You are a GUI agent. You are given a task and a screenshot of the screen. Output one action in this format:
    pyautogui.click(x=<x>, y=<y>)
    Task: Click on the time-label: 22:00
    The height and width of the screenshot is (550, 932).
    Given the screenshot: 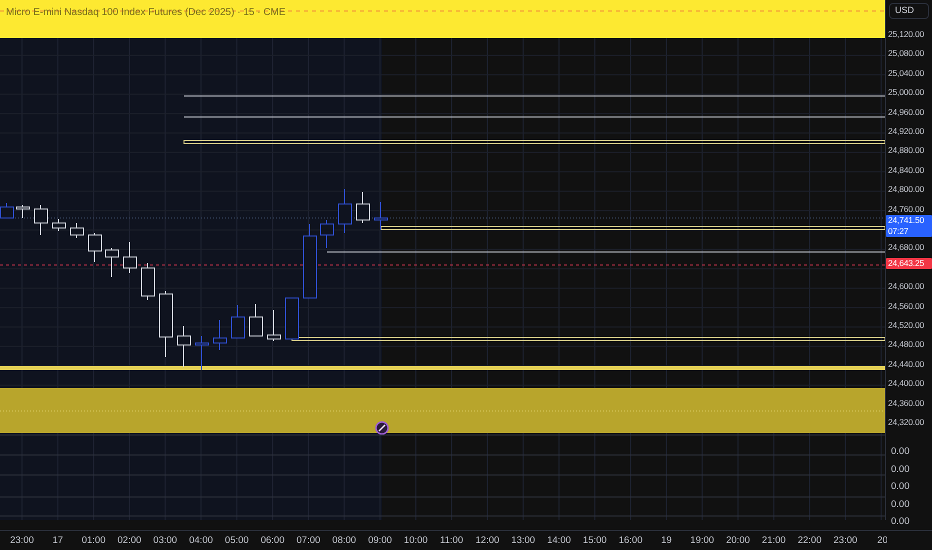 What is the action you would take?
    pyautogui.click(x=809, y=541)
    